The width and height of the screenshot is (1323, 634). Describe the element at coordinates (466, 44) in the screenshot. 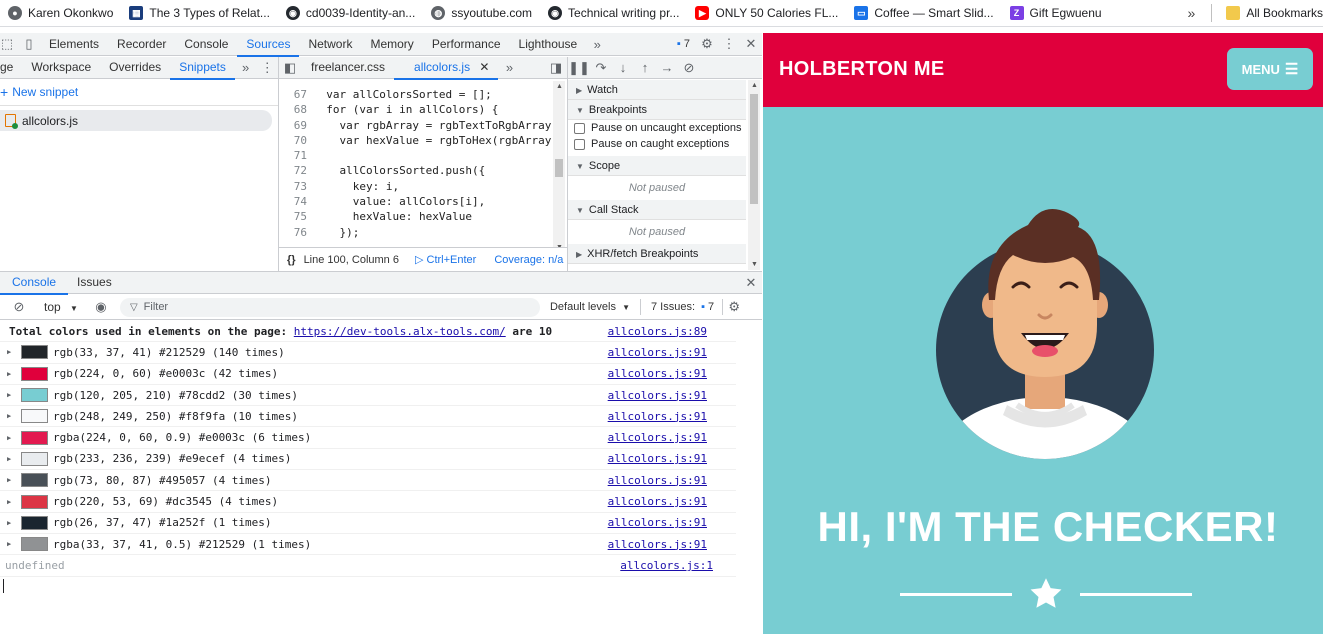

I see `tab-performance: Performance` at that location.